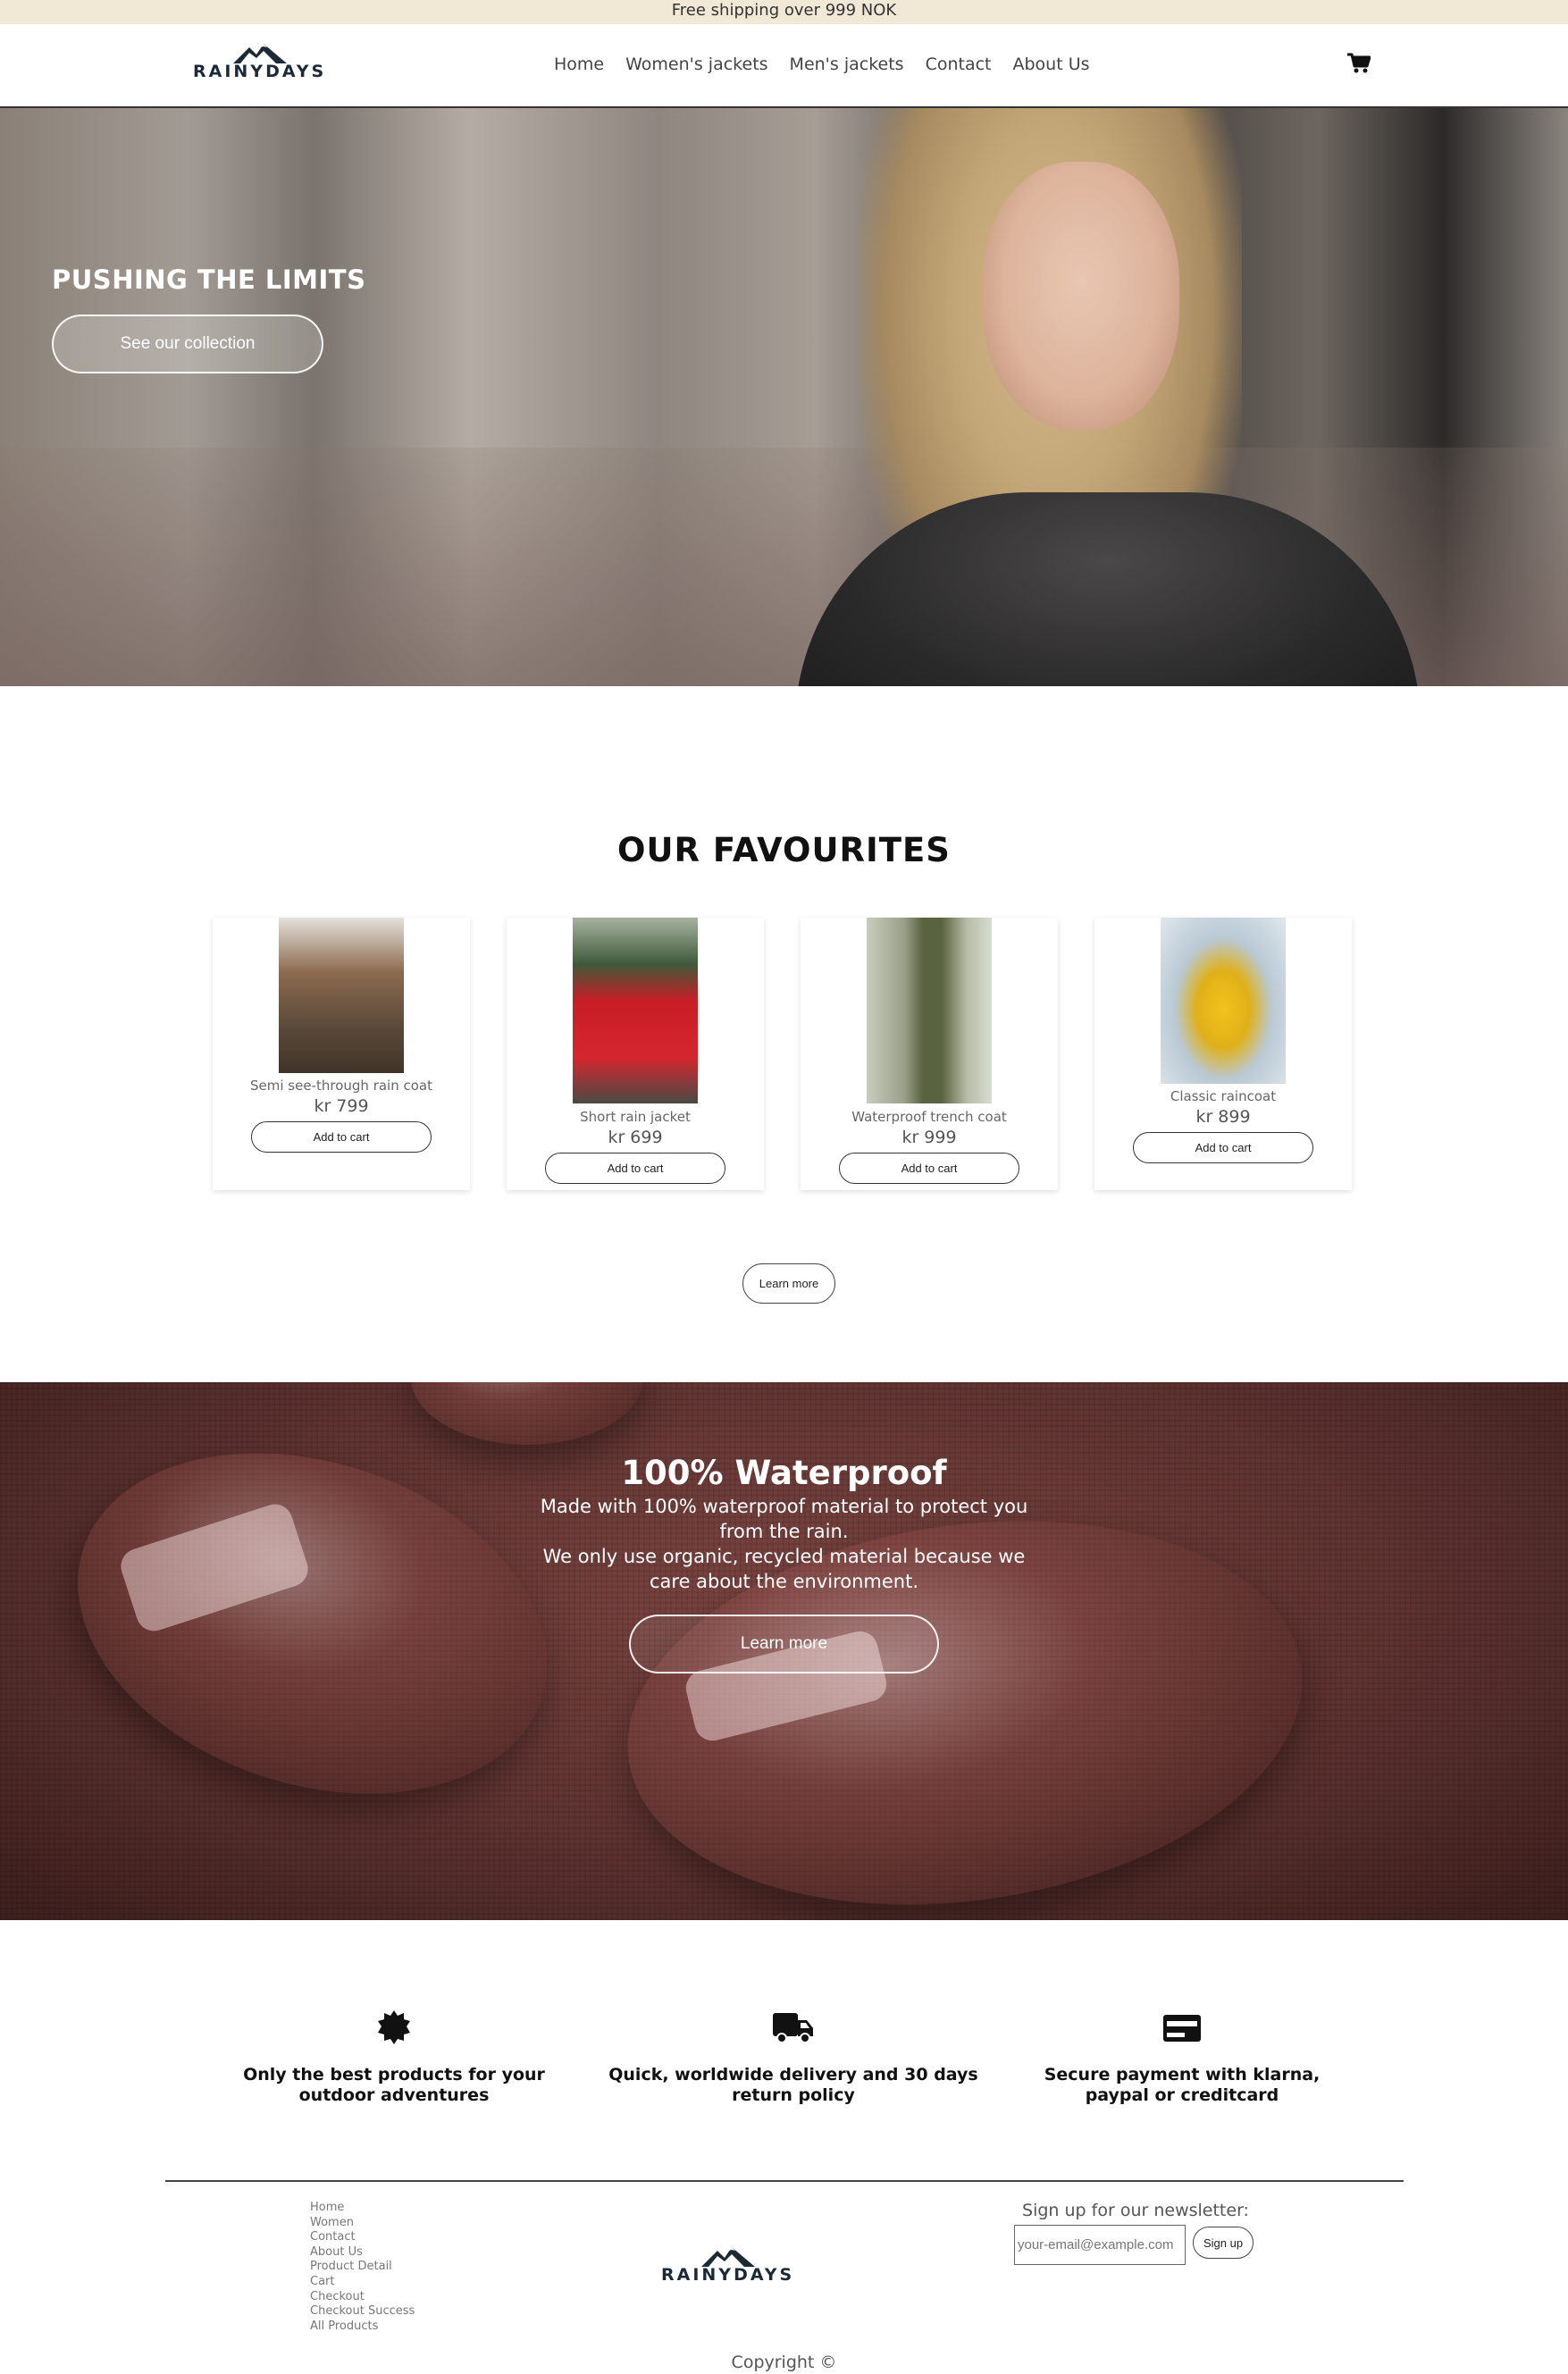  What do you see at coordinates (929, 1138) in the screenshot?
I see `product-price: kr 999` at bounding box center [929, 1138].